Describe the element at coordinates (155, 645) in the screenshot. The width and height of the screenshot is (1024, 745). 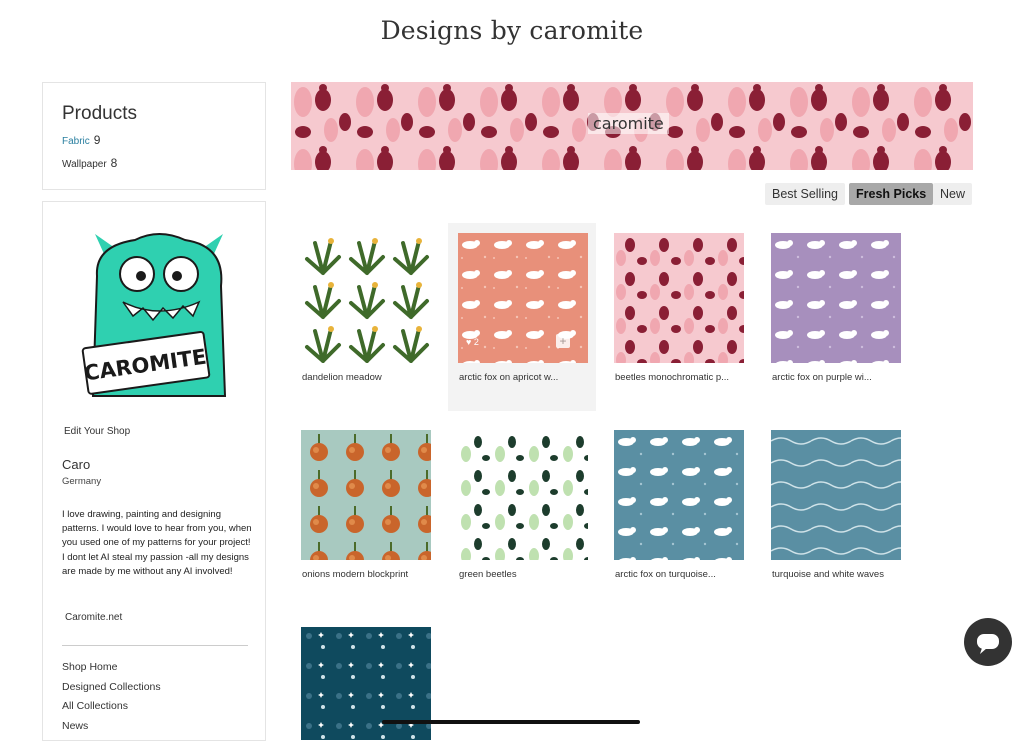
I see `divider` at that location.